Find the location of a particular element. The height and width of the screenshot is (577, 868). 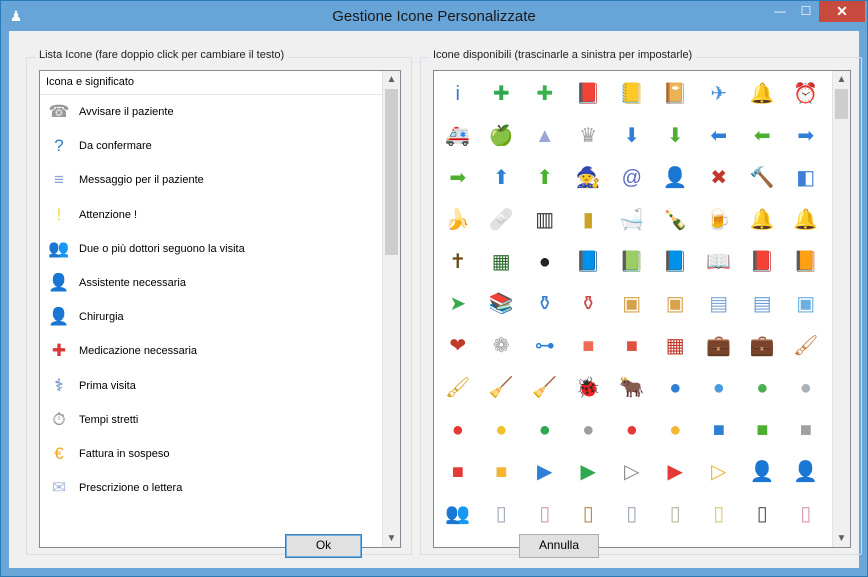

icon-cell: 📚 is located at coordinates (502, 304).